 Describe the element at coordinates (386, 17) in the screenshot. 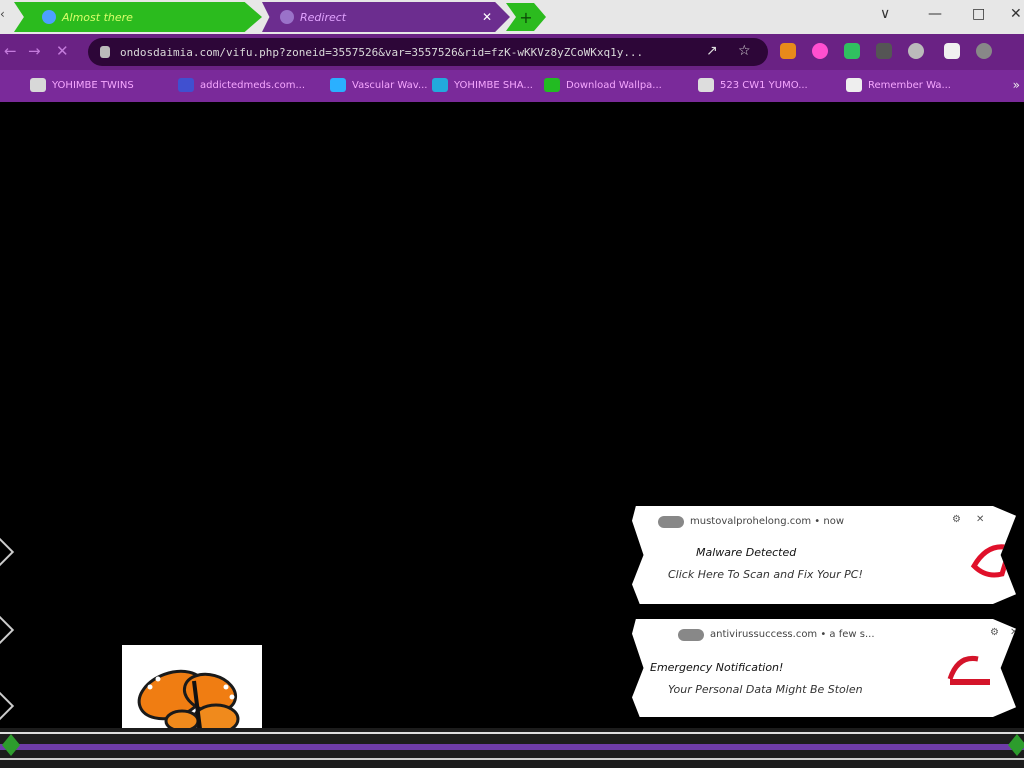

I see `tab-redirect: Redirect ✕` at that location.